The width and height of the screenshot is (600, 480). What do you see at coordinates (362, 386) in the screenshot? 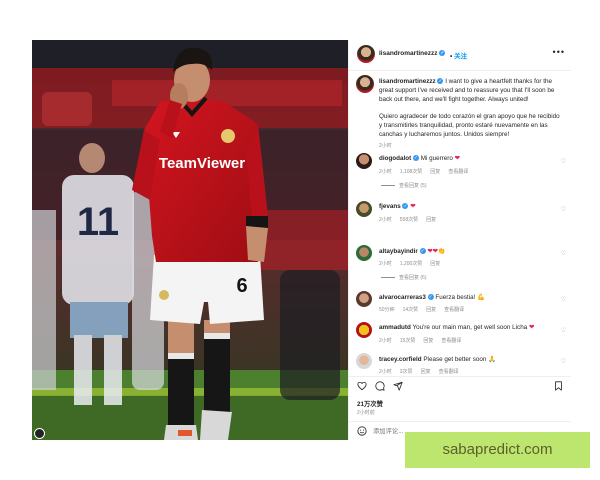
I see `heart-icon` at bounding box center [362, 386].